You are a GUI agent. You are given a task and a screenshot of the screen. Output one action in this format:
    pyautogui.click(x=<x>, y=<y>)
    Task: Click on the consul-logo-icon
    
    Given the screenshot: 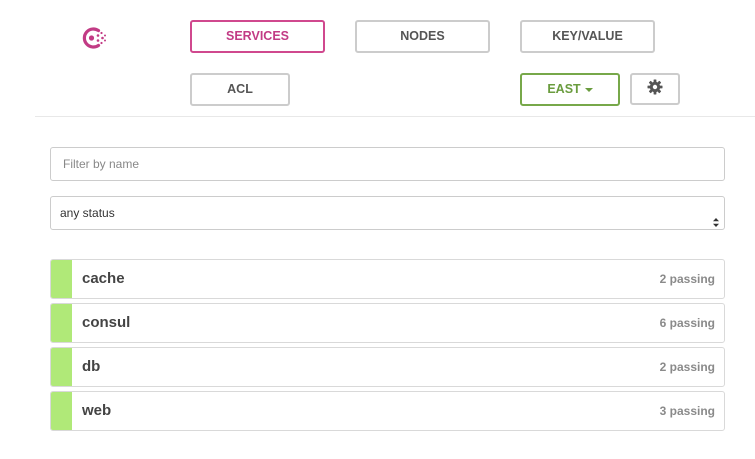 What is the action you would take?
    pyautogui.click(x=94, y=38)
    